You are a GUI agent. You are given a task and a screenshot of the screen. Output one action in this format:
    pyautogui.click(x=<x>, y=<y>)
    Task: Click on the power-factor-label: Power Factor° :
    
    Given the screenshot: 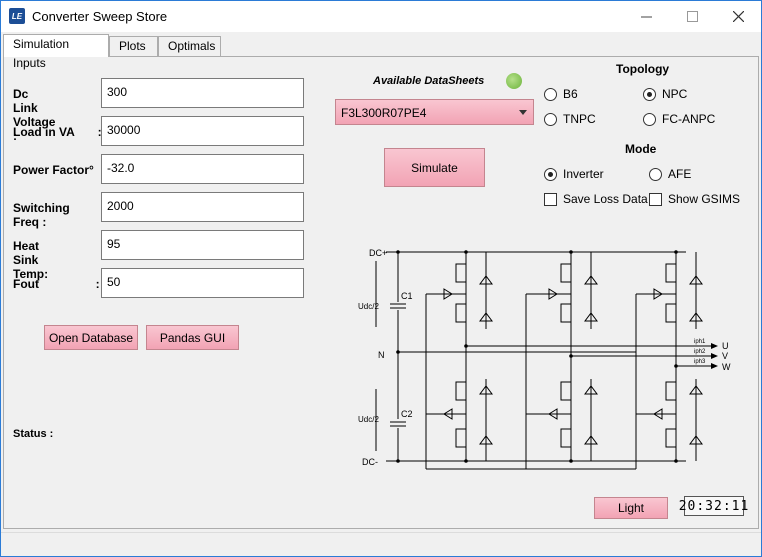 What is the action you would take?
    pyautogui.click(x=60, y=170)
    